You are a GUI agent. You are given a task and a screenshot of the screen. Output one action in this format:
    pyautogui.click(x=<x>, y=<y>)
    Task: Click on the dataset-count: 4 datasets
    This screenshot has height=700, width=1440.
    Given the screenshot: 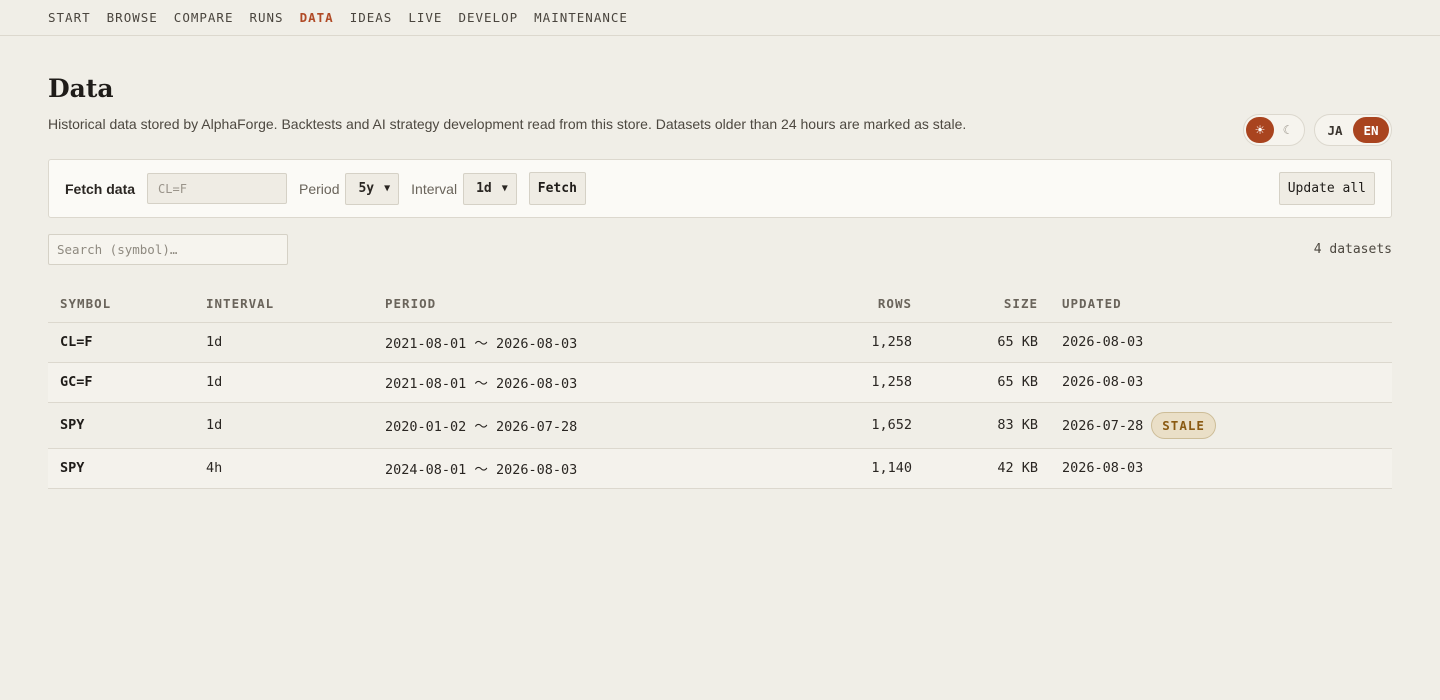 What is the action you would take?
    pyautogui.click(x=1352, y=249)
    